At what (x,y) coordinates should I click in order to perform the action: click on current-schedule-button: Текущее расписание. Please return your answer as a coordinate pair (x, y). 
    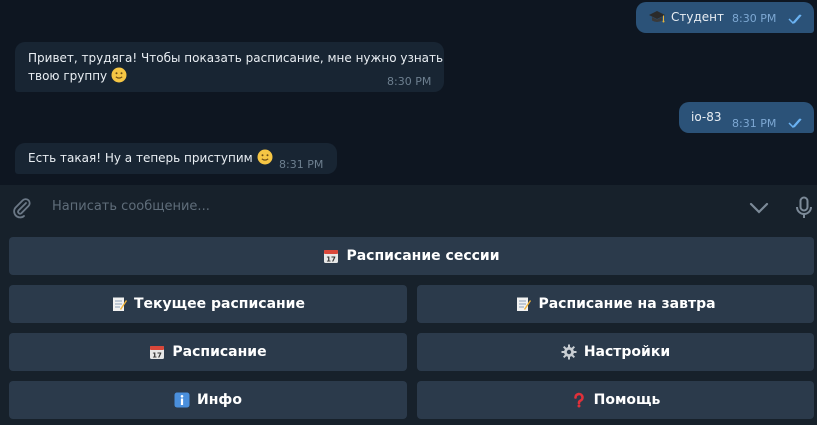
    Looking at the image, I should click on (208, 304).